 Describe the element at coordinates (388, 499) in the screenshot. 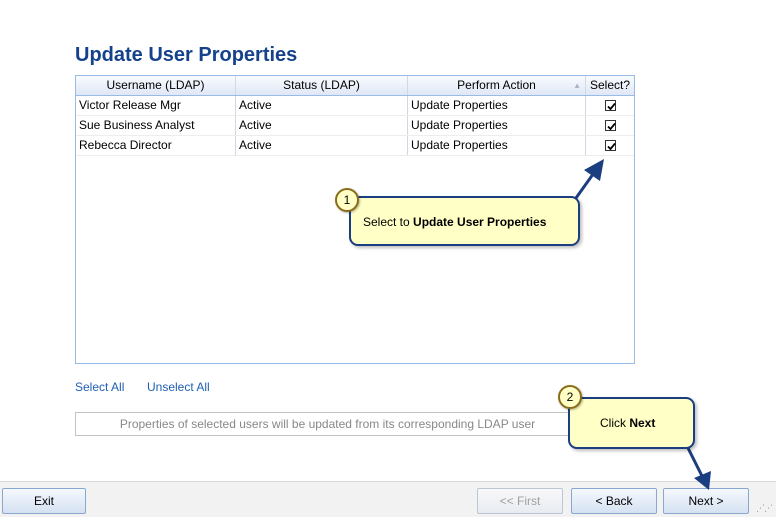

I see `wizard-footer: Exit << First < Back Next > ⋰⋰` at that location.